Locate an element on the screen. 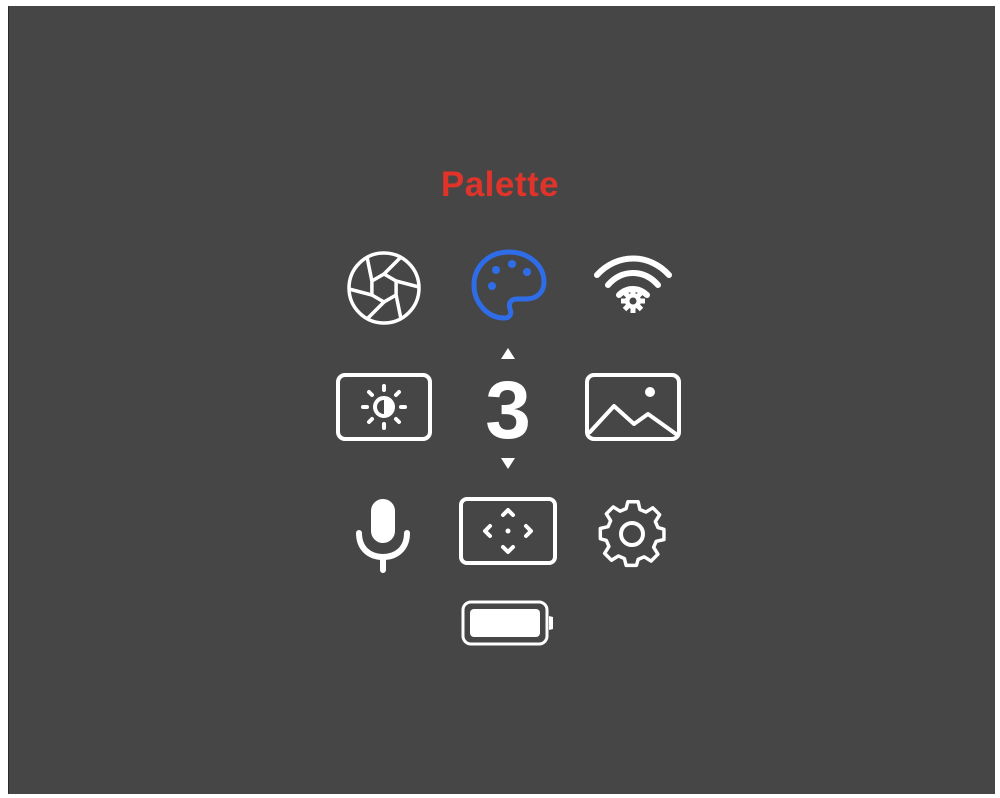 The image size is (1000, 798). battery-indicator is located at coordinates (508, 623).